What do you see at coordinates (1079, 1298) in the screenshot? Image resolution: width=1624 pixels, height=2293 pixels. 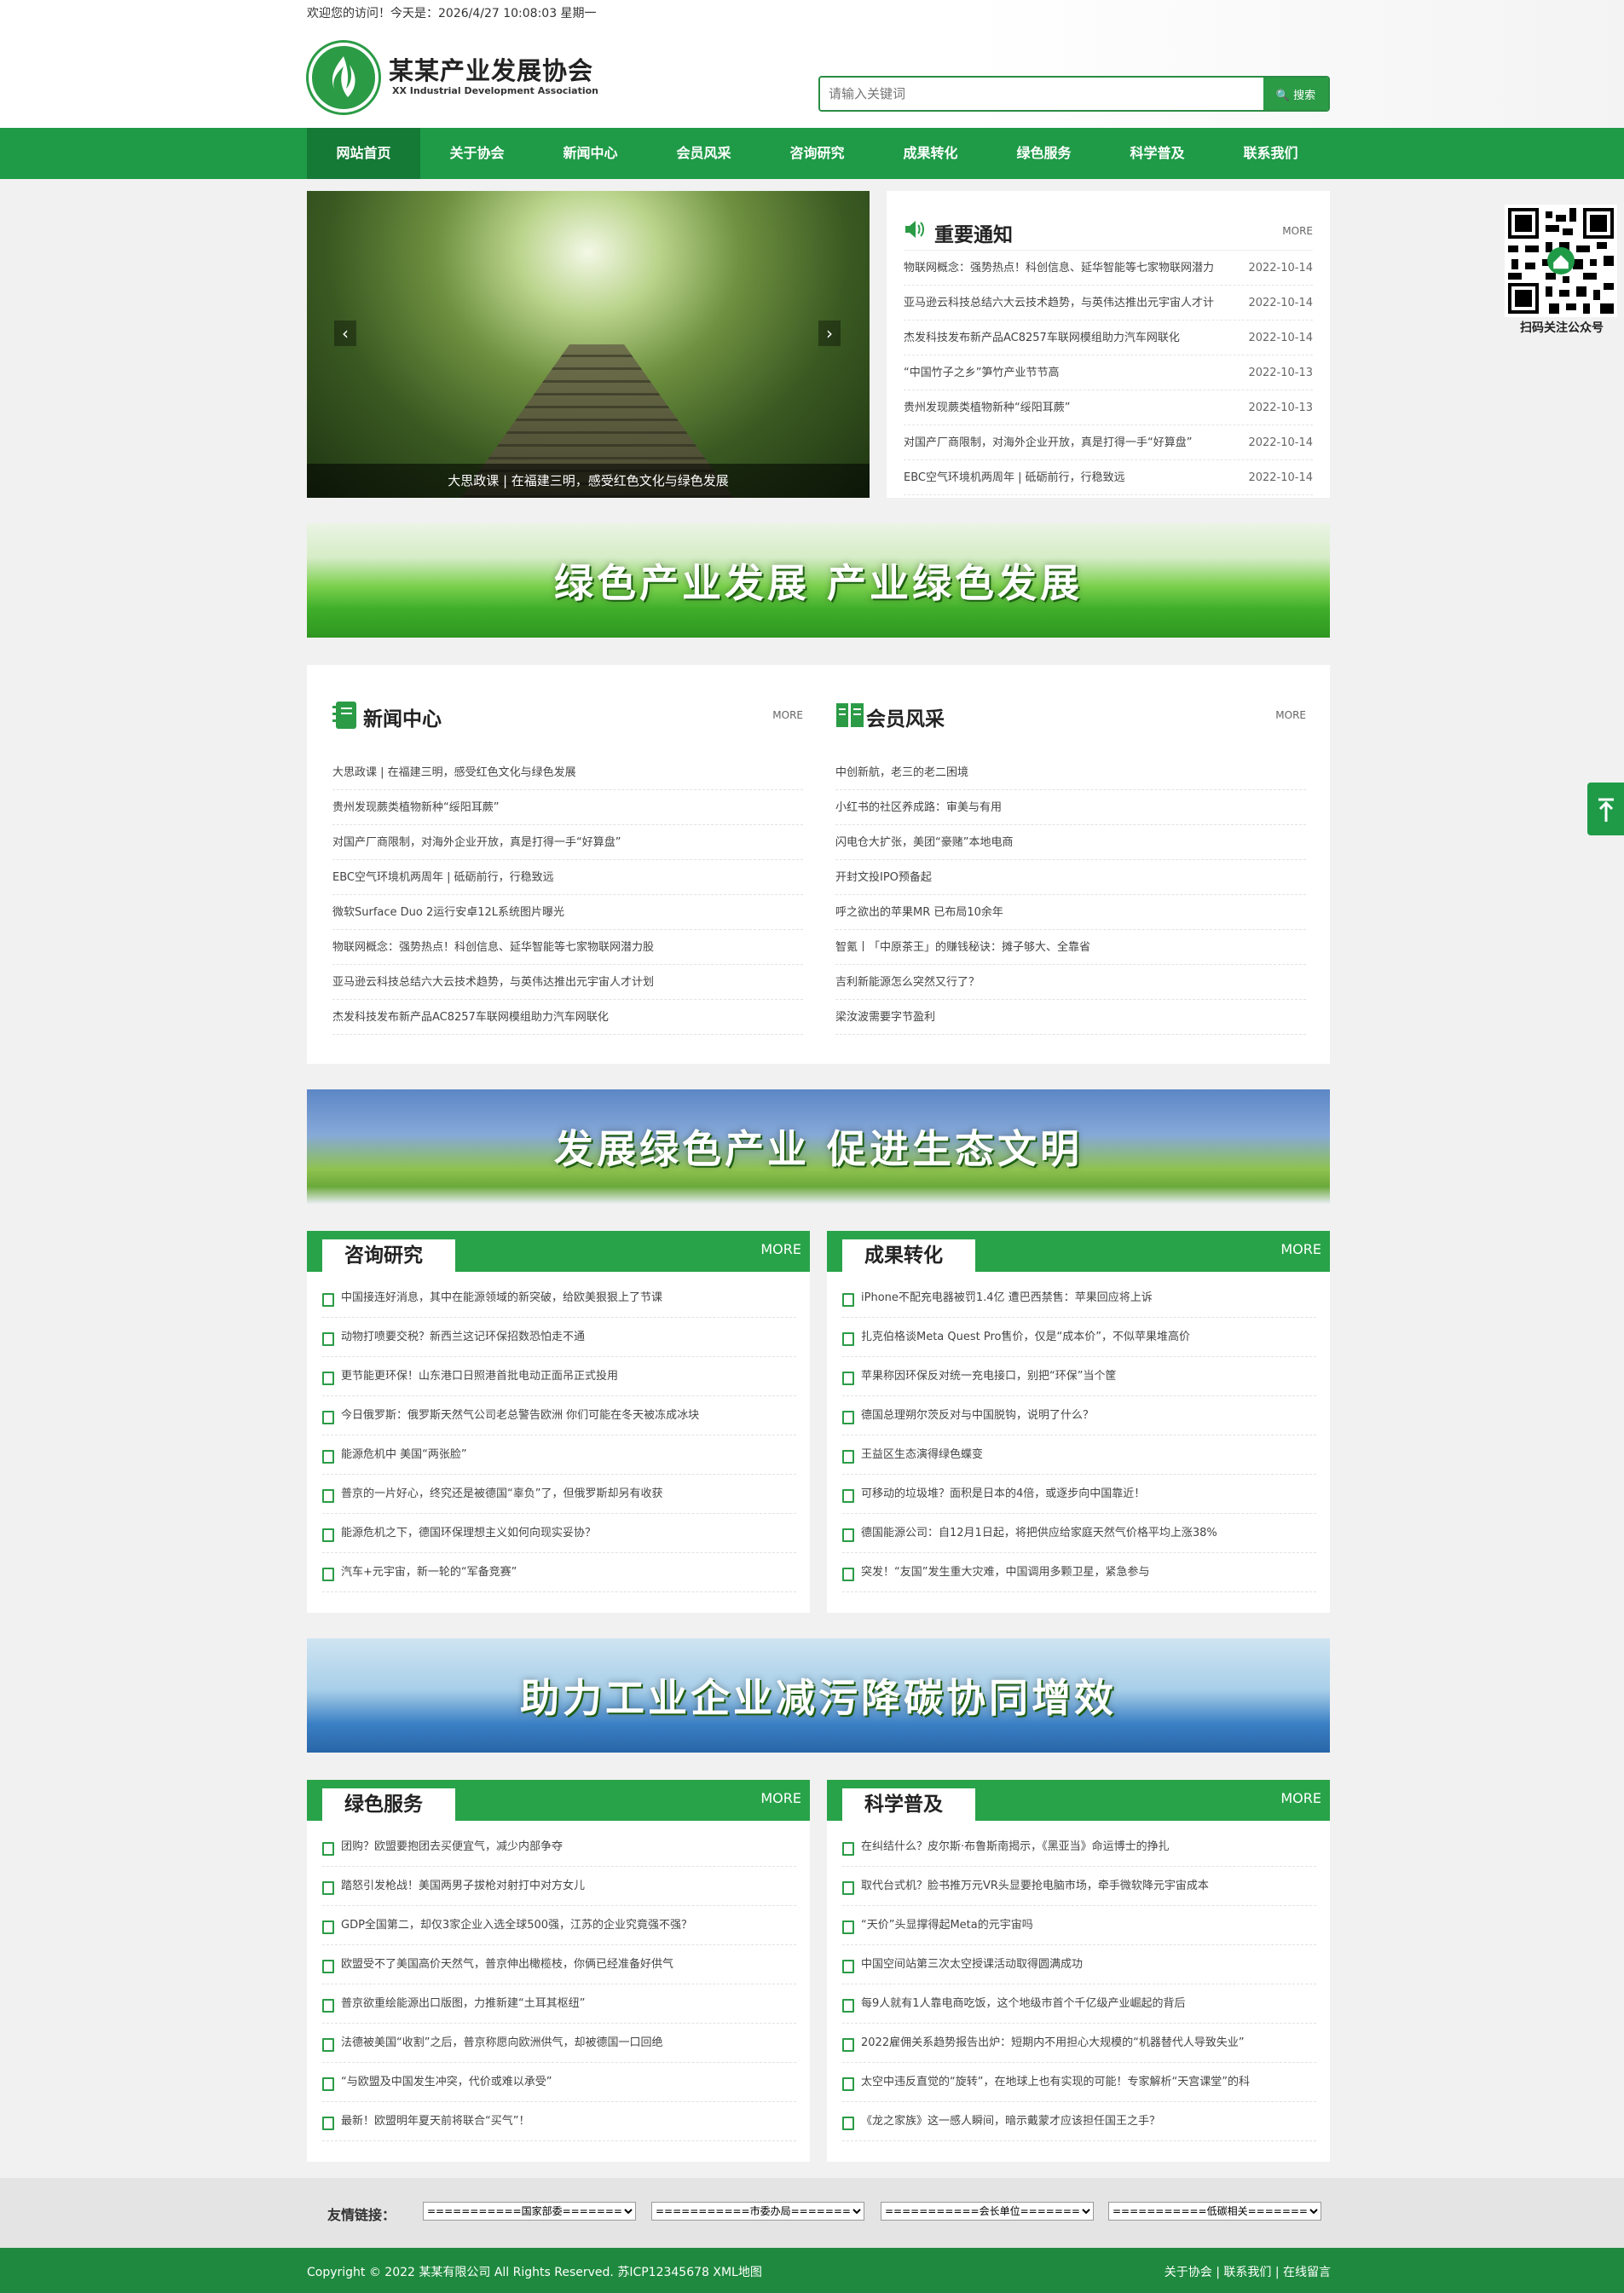 I see `list-item: iPhone不配充电器被罚1.4亿 遭巴西禁售：苹果回应将上诉` at bounding box center [1079, 1298].